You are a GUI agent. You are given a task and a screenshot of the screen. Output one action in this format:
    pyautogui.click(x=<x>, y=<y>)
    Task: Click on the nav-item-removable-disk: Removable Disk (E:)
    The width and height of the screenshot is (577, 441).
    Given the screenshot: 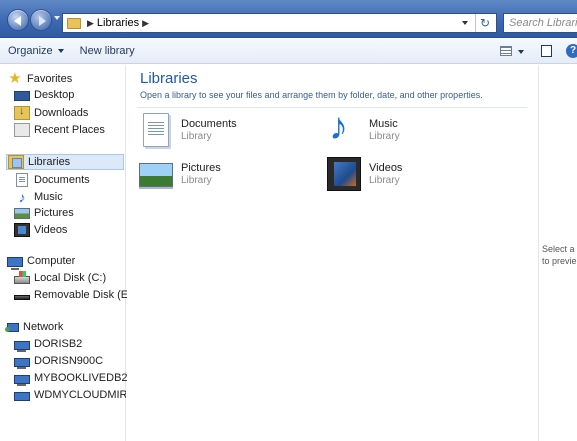 What is the action you would take?
    pyautogui.click(x=74, y=295)
    